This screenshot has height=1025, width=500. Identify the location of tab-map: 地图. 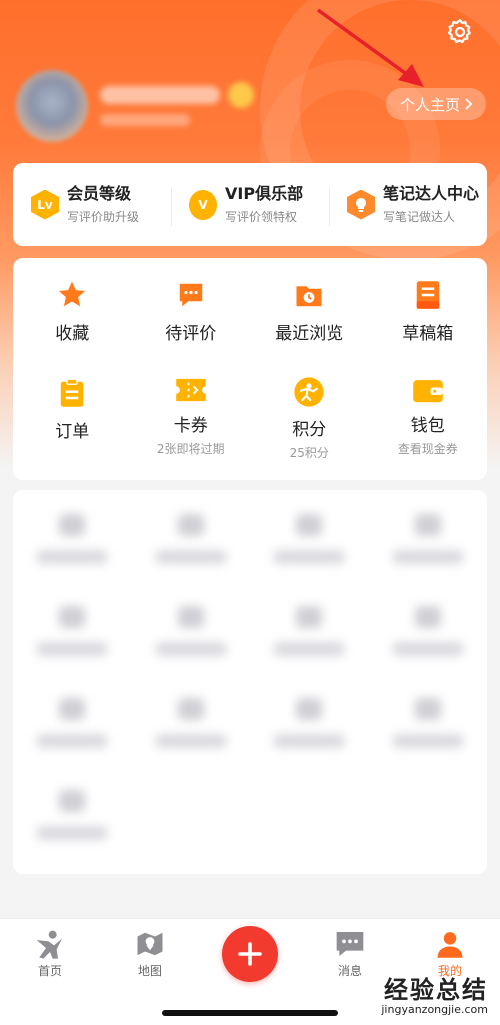
(150, 954).